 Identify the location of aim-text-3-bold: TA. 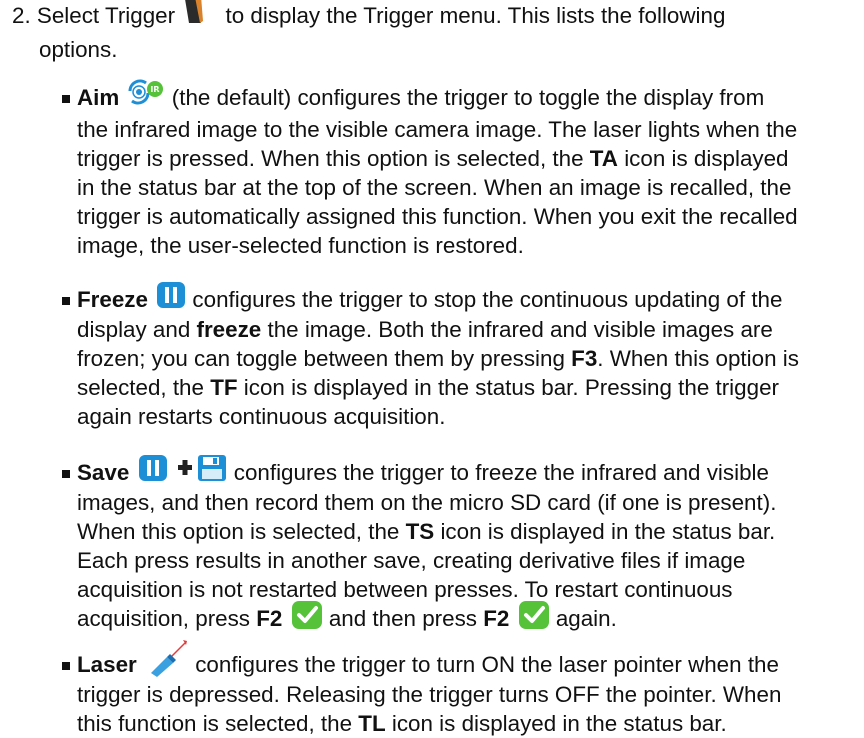
(603, 158).